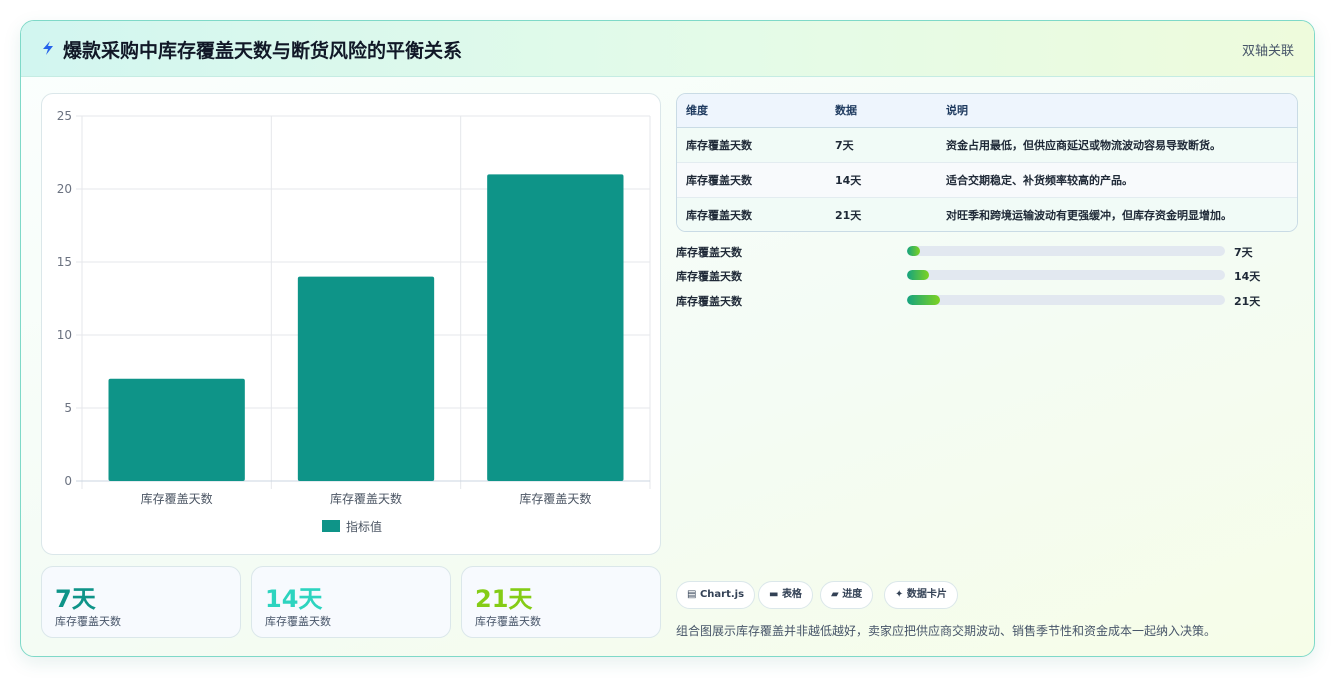 The height and width of the screenshot is (678, 1336). I want to click on progress-value: 21天, so click(1247, 301).